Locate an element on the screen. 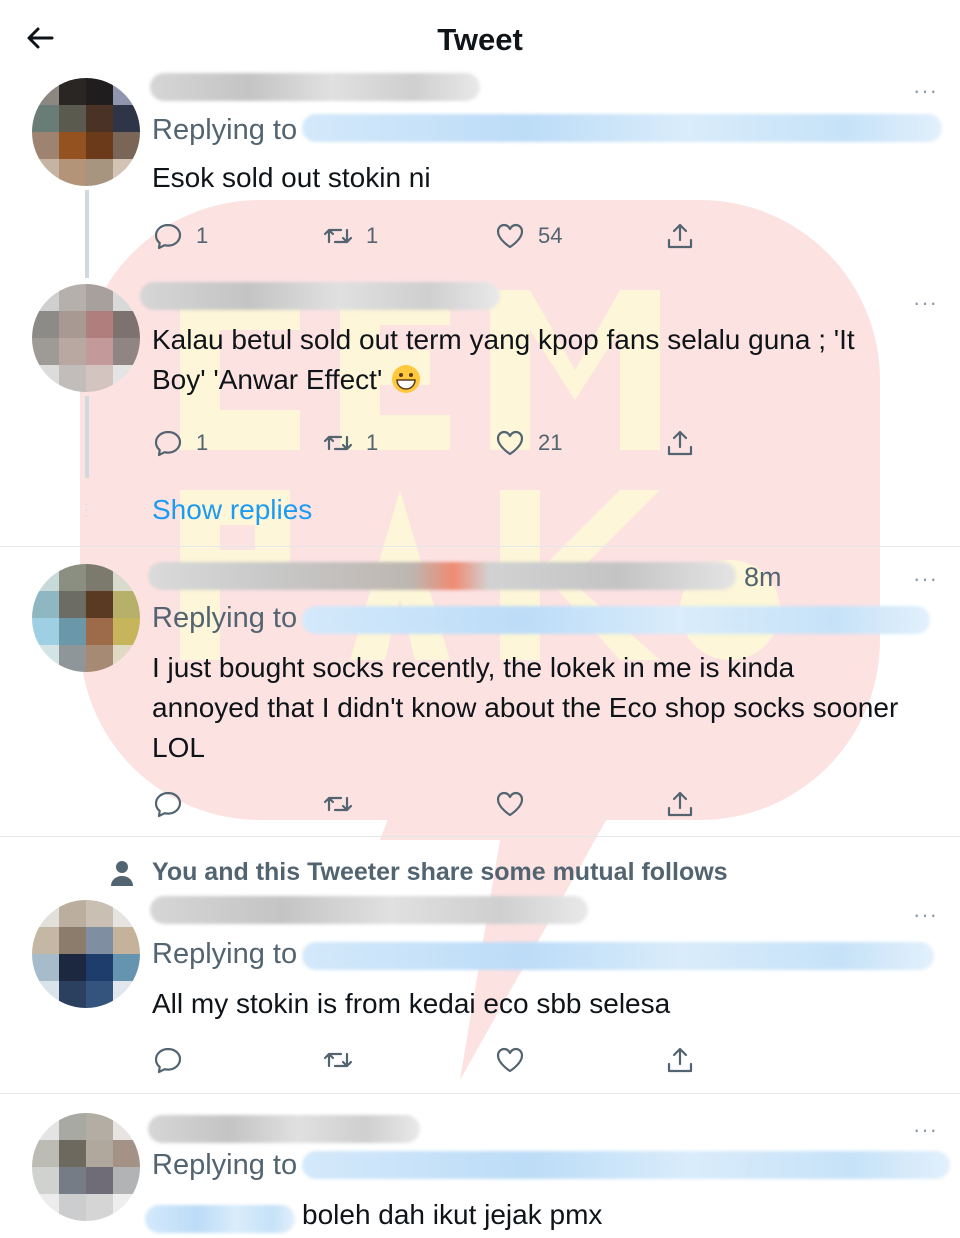 The height and width of the screenshot is (1238, 960). like-count: 54 is located at coordinates (550, 235).